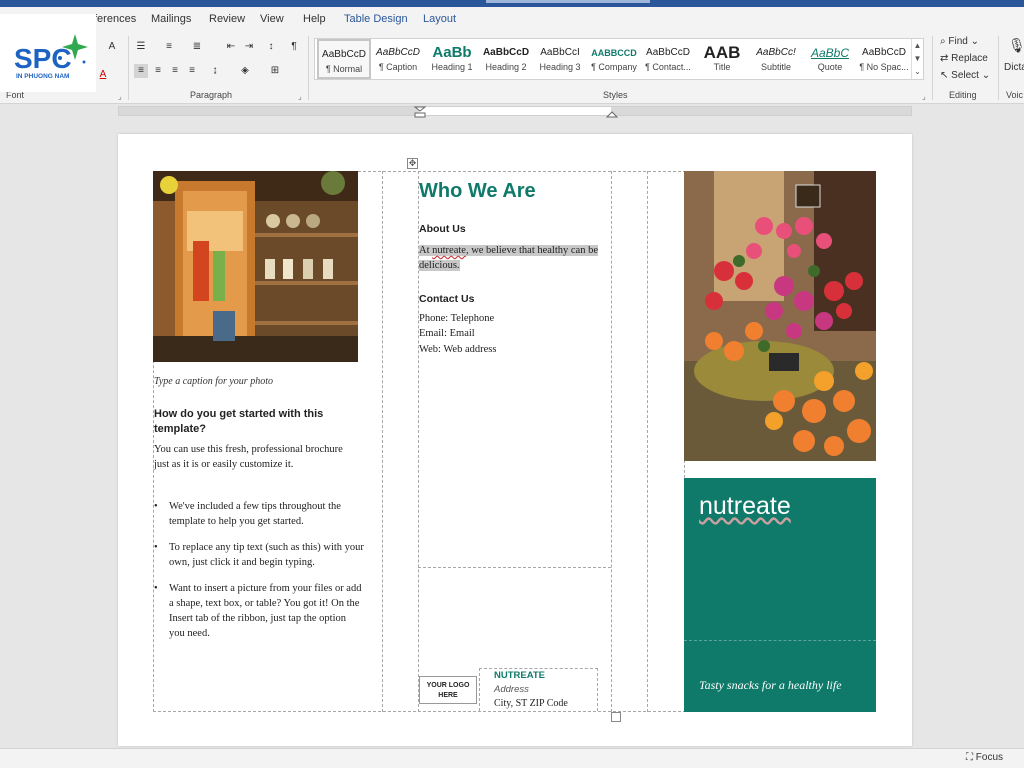  What do you see at coordinates (120, 96) in the screenshot?
I see `font-dialog-launcher-icon: ⌟` at bounding box center [120, 96].